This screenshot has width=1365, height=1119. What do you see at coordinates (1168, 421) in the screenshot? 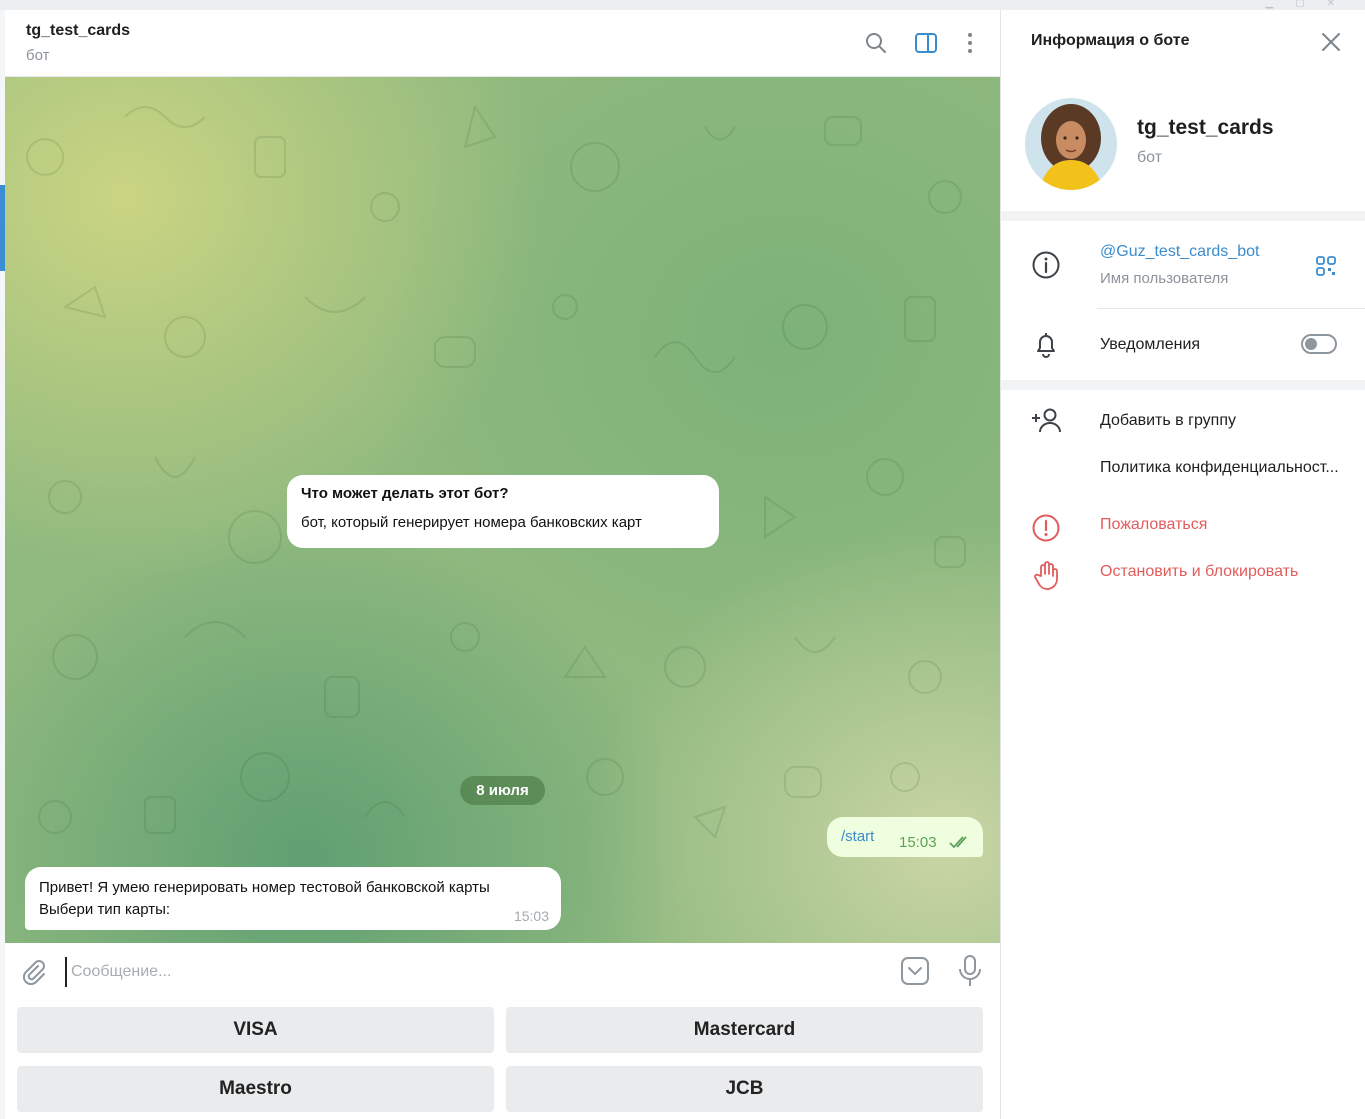
I see `add-to-group-button: Добавить в группу` at bounding box center [1168, 421].